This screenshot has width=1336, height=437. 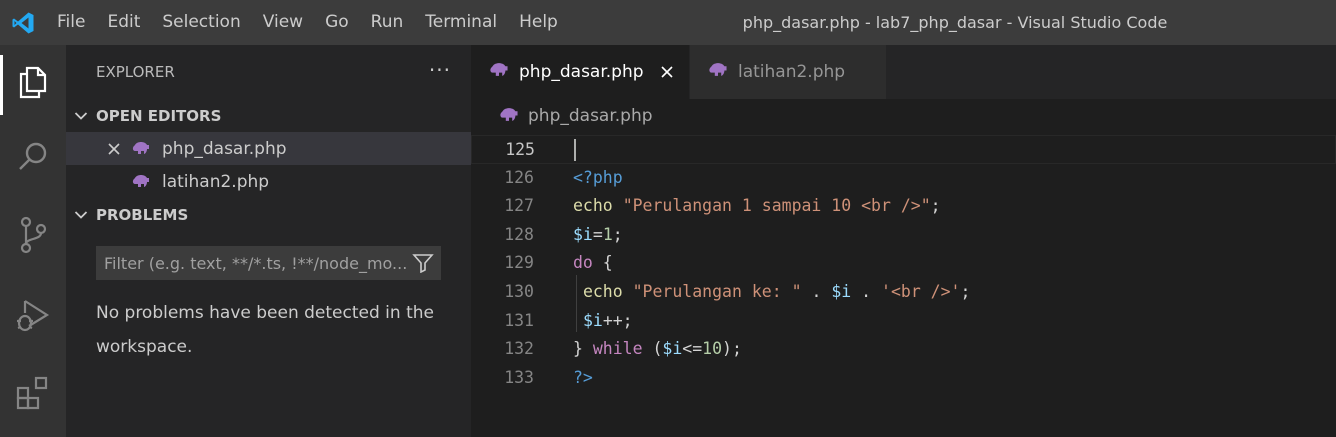 I want to click on code-line: 131 $i++;, so click(x=903, y=321).